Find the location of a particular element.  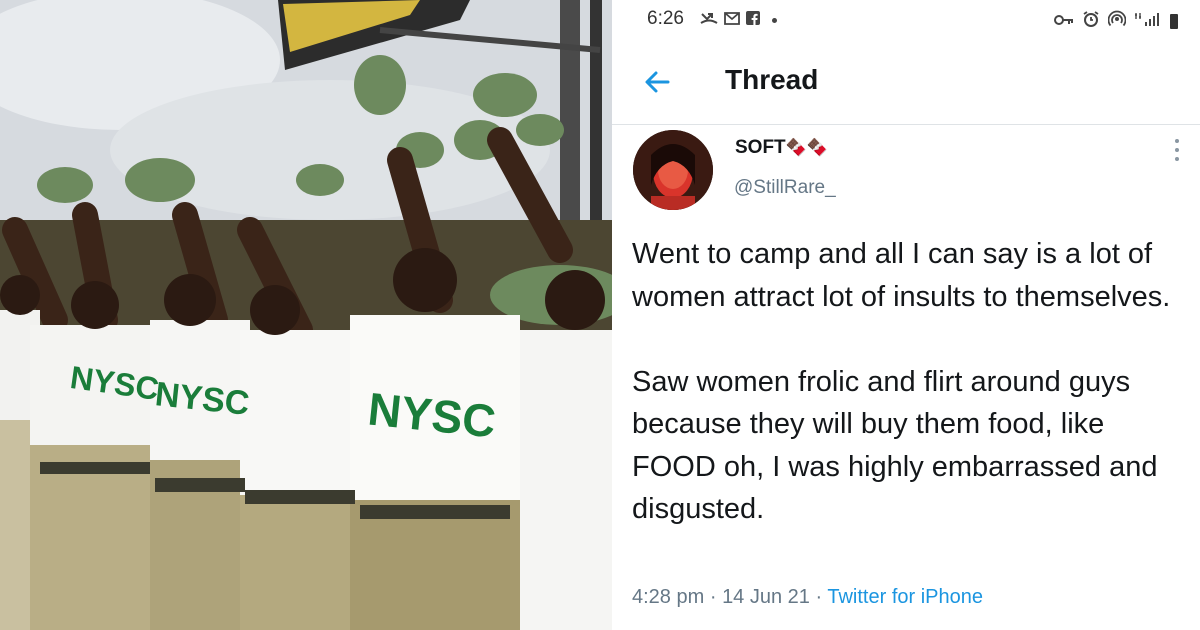

more-options-icon is located at coordinates (1177, 150).